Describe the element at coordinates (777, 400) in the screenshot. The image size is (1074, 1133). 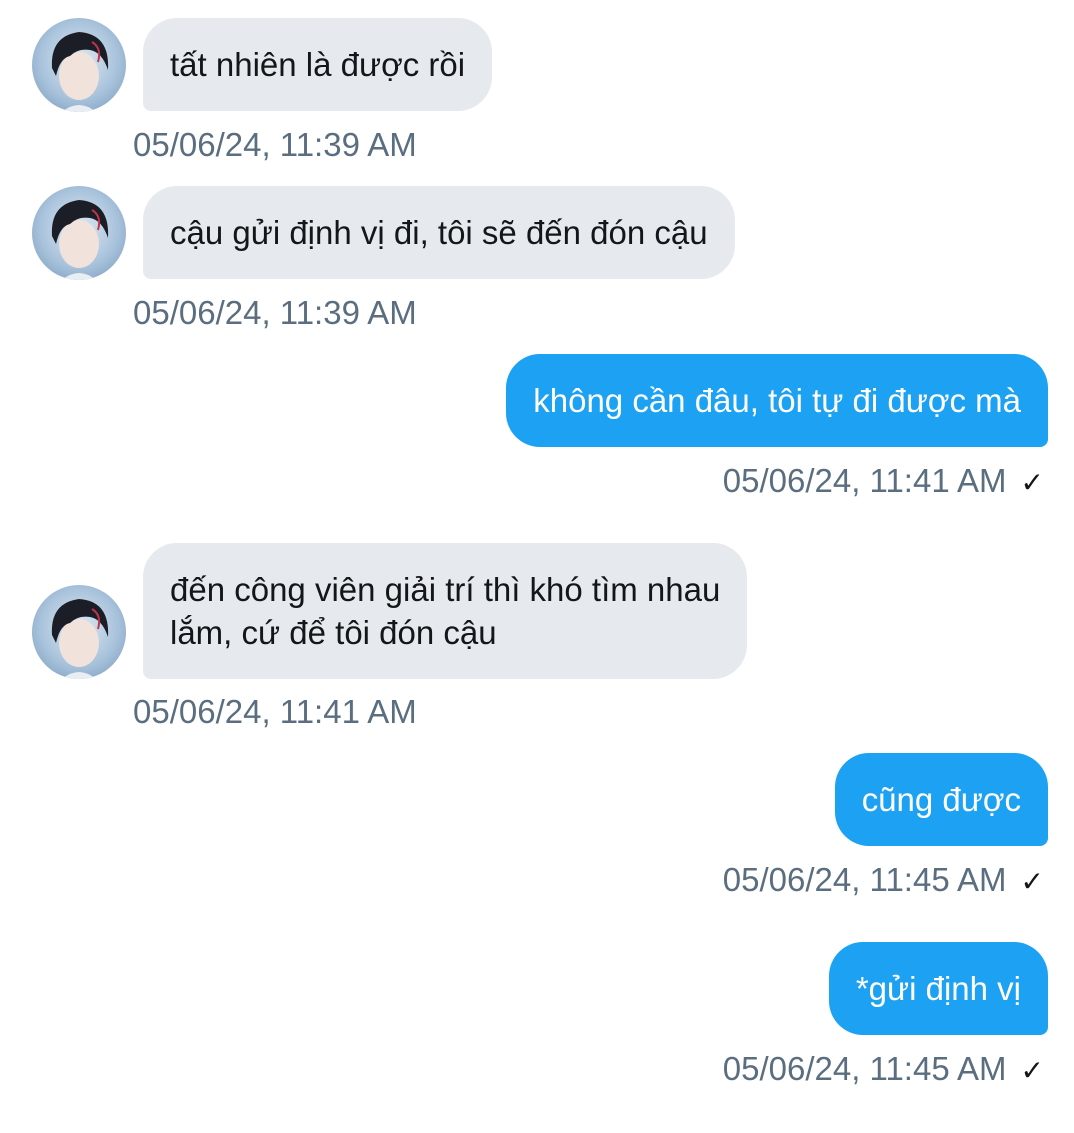
I see `message-bubble-outgoing: không cần đâu, tôi tự đi được mà` at that location.